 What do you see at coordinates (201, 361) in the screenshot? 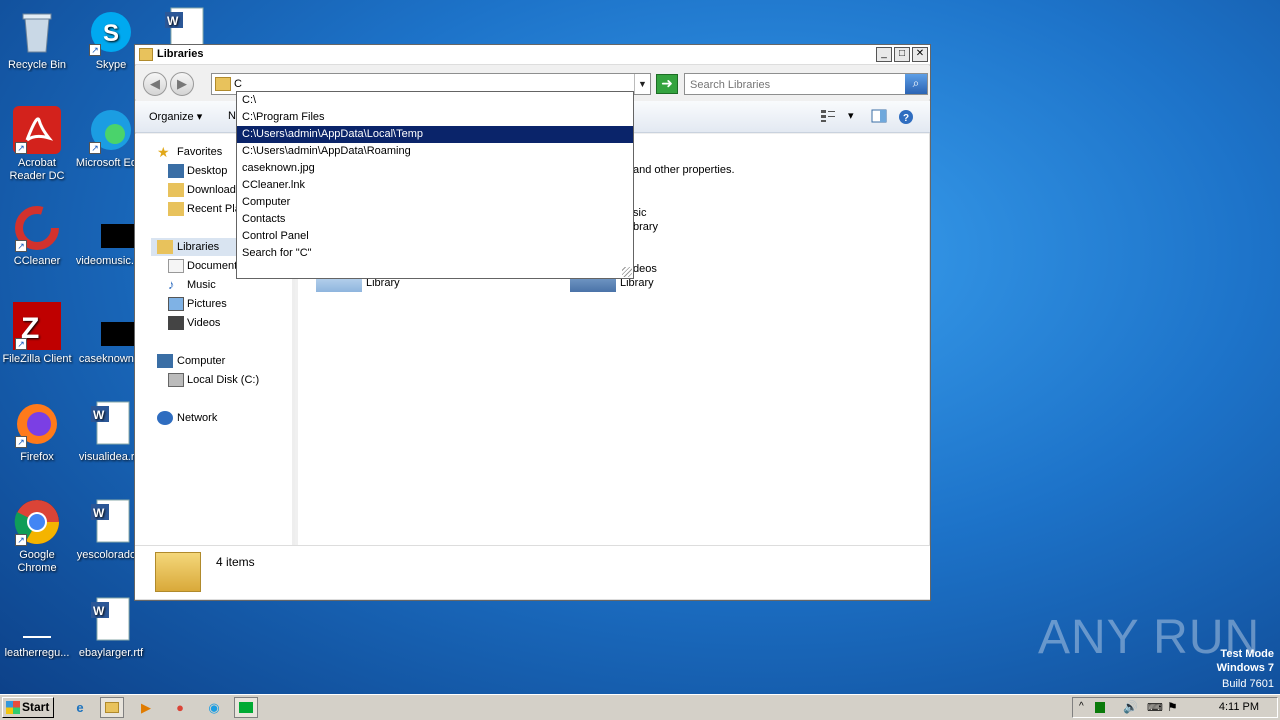
I see `nav-computer: Computer` at bounding box center [201, 361].